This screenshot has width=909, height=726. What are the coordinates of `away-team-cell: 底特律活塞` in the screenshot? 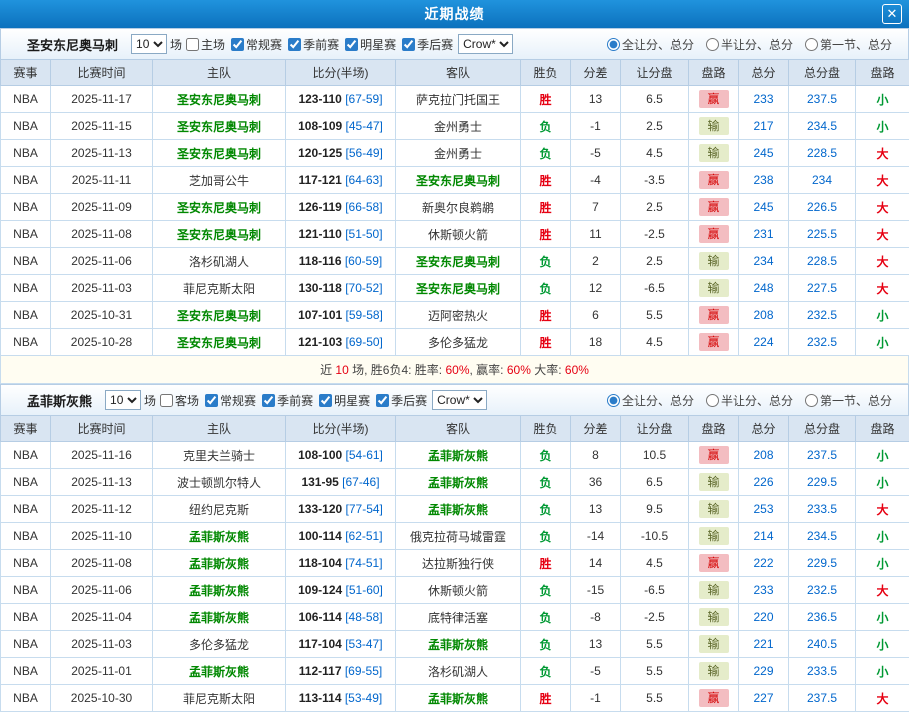 It's located at (458, 617).